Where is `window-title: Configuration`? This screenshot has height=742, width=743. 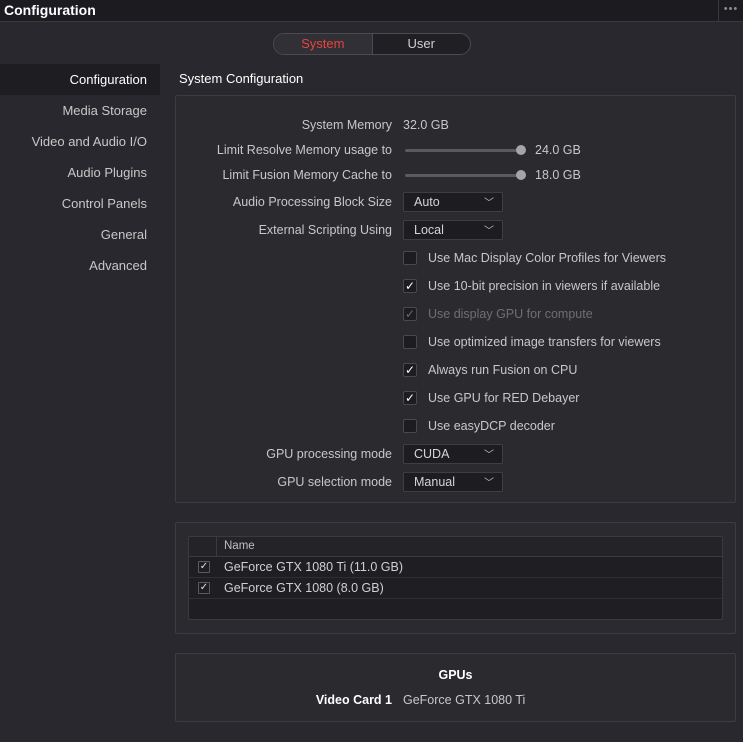
window-title: Configuration is located at coordinates (50, 10).